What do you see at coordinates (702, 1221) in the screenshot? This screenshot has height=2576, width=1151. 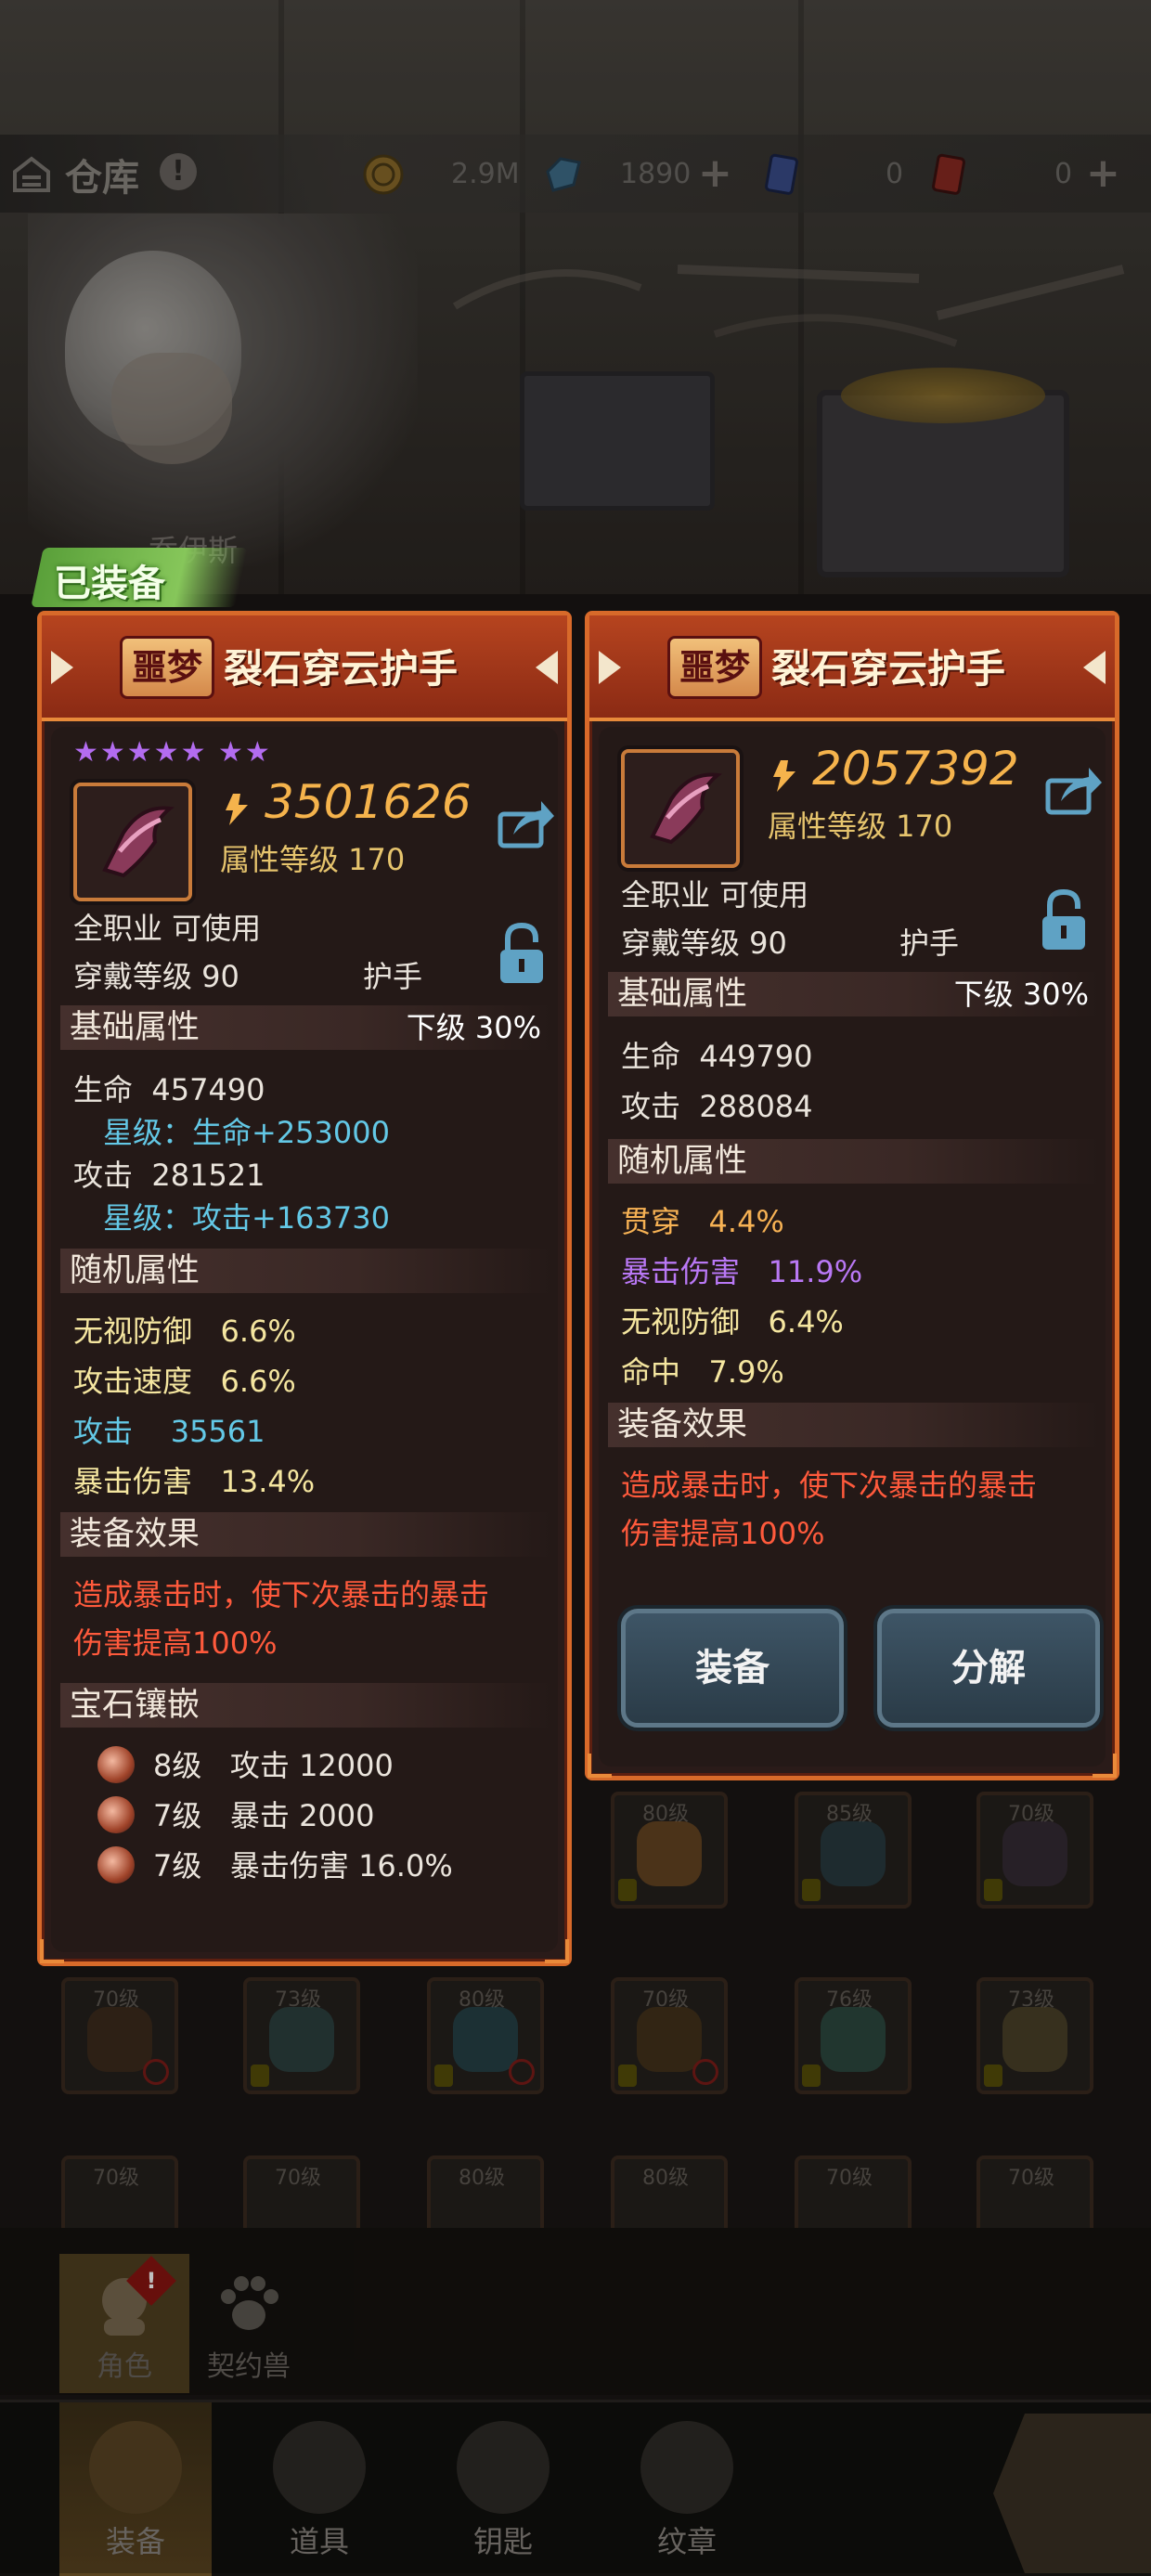 I see `random-stat-row: 贯穿 4.4%` at bounding box center [702, 1221].